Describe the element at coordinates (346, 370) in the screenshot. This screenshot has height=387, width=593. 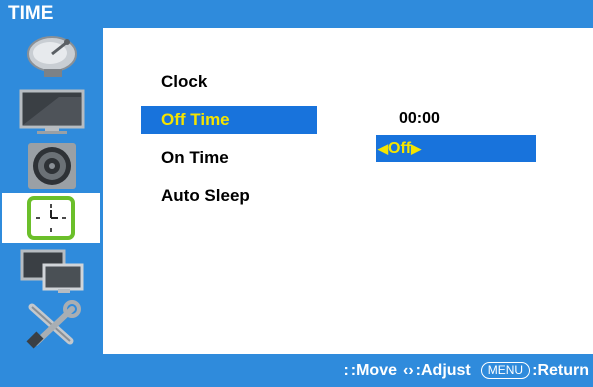
I see `up-down-arrows-icon: :` at that location.